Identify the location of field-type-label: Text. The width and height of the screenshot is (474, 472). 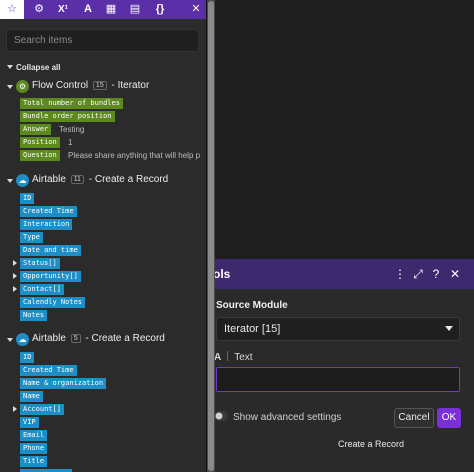
(243, 357).